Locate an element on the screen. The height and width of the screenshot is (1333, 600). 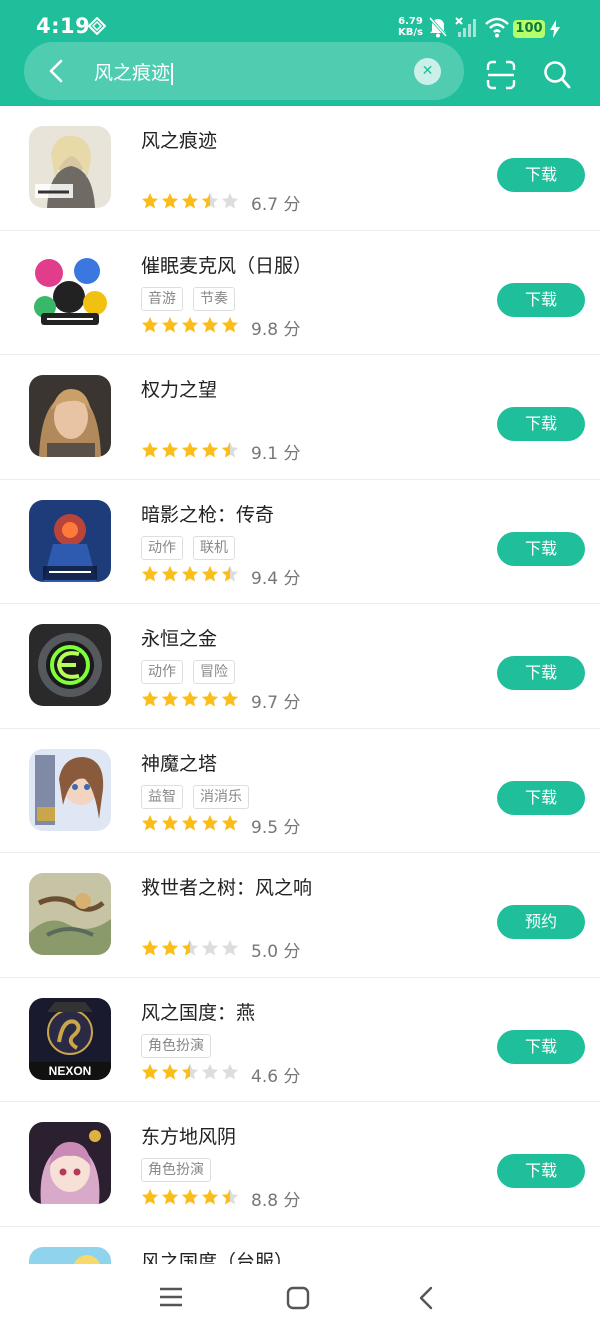
search-box: 风之痕迹 ✕ is located at coordinates (244, 71).